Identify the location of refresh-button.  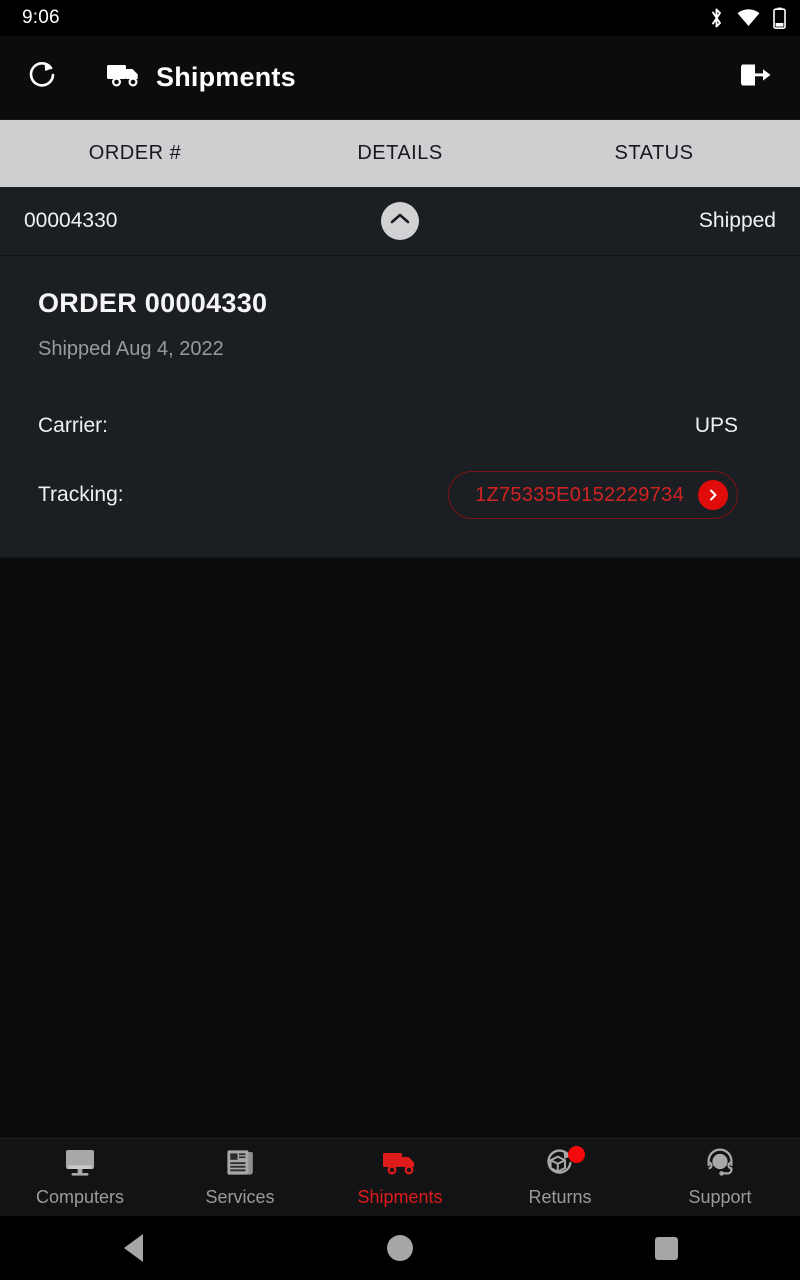
(42, 78).